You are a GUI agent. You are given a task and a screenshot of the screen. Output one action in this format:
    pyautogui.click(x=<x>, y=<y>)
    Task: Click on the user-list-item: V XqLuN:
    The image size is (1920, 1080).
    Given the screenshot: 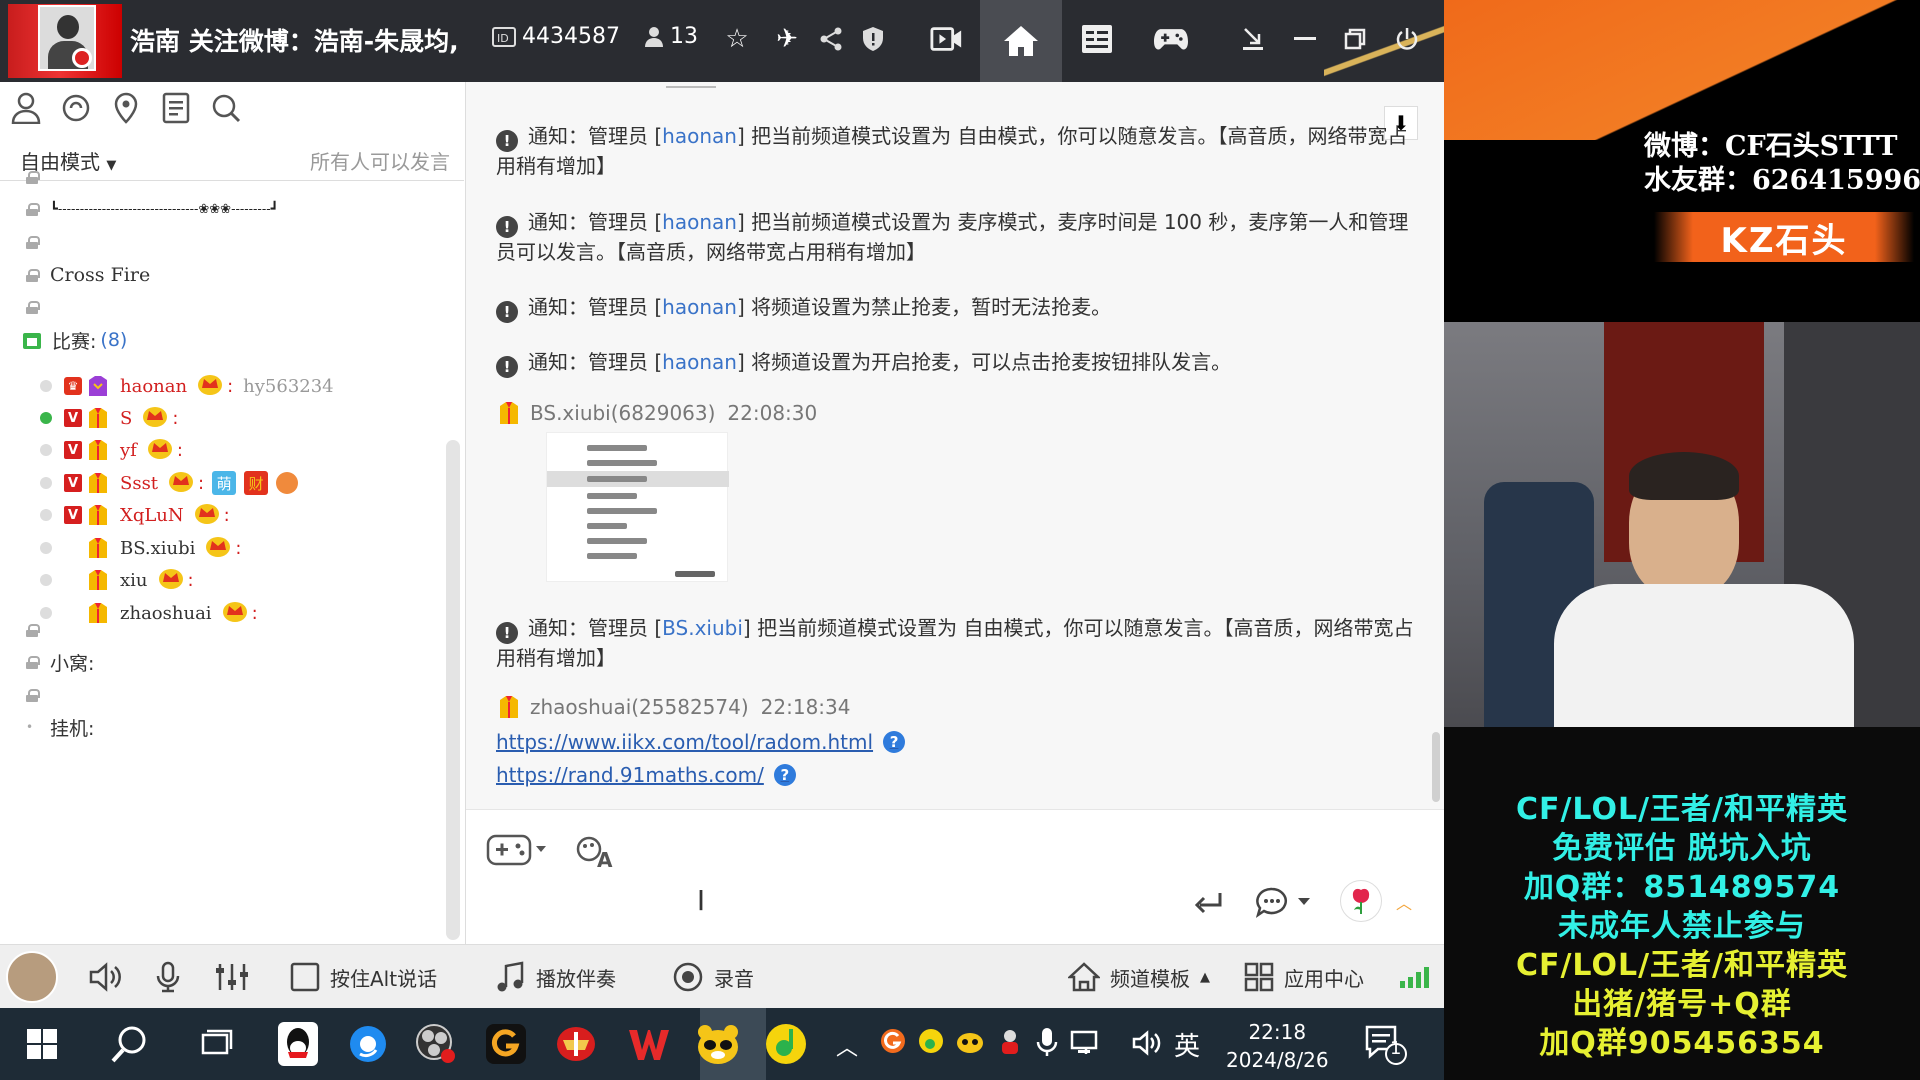 What is the action you would take?
    pyautogui.click(x=135, y=515)
    